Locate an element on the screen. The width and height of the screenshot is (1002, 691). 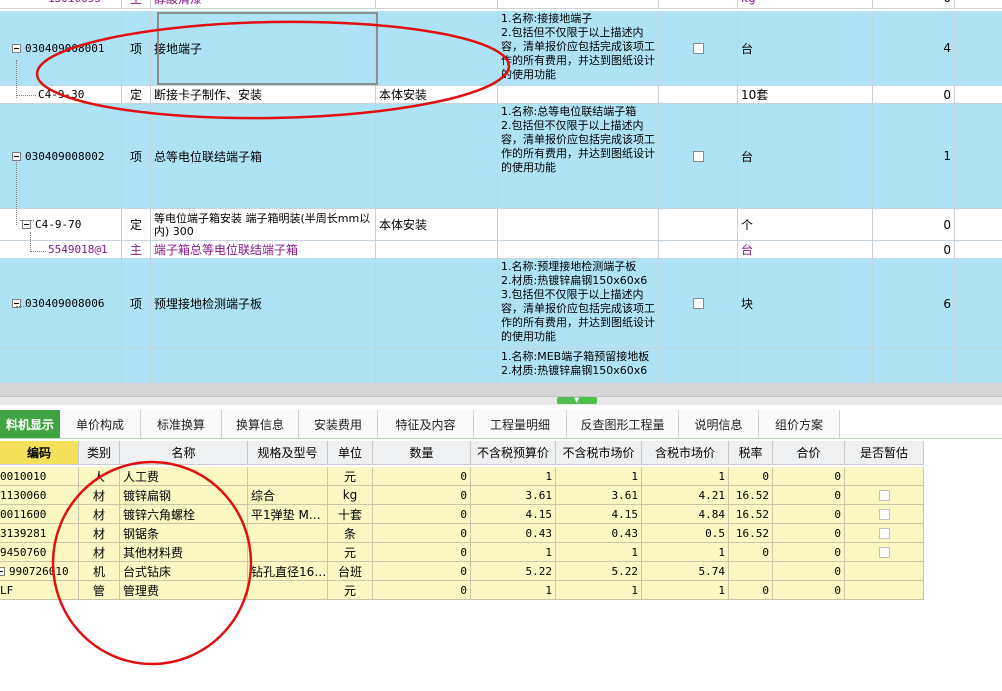
tab-3: 换算信息 is located at coordinates (260, 424).